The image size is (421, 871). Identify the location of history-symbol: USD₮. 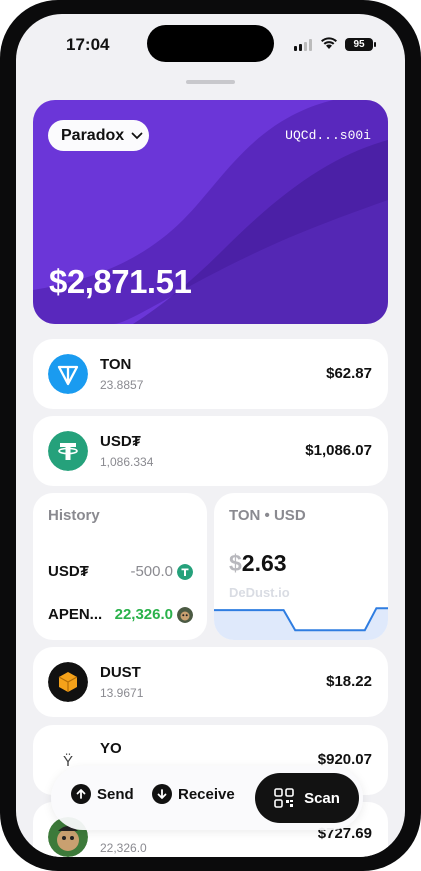
(68, 571).